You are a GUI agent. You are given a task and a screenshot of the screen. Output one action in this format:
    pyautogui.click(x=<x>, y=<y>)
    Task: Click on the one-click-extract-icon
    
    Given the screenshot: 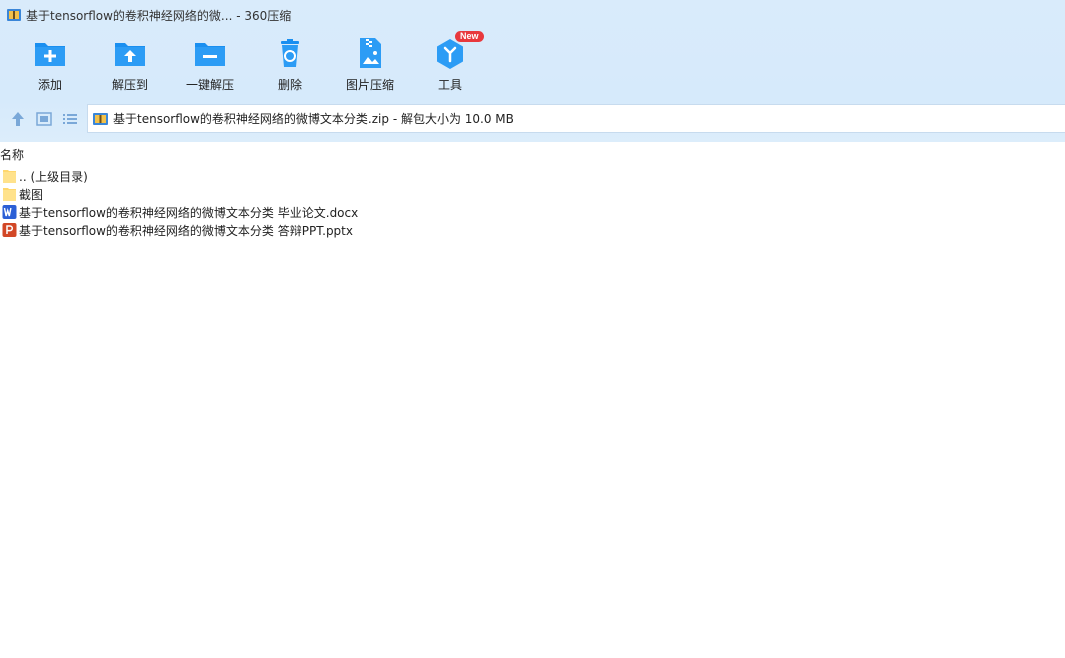 What is the action you would take?
    pyautogui.click(x=210, y=54)
    